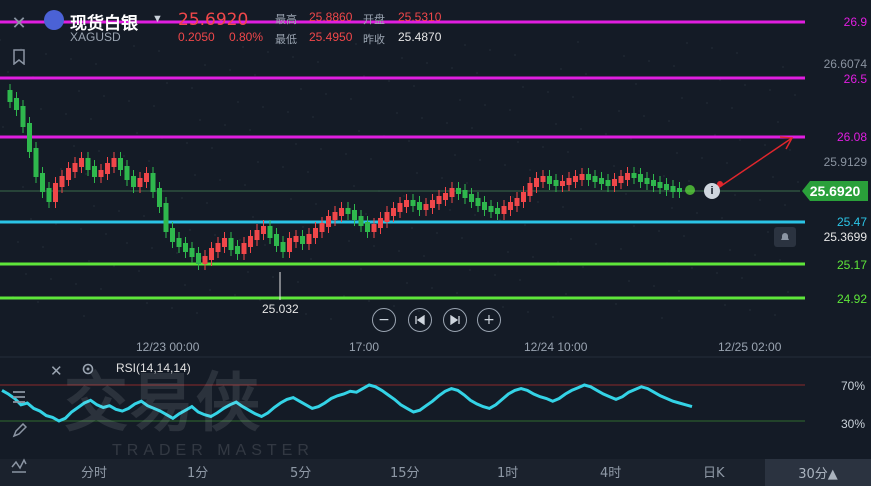 This screenshot has width=871, height=486. I want to click on pen-icon, so click(19, 431).